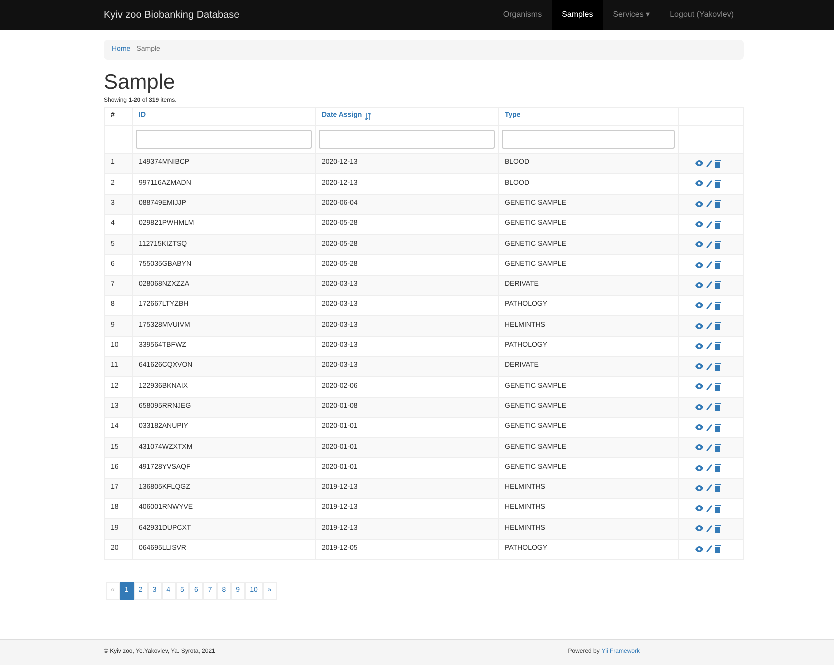  Describe the element at coordinates (522, 15) in the screenshot. I see `nav-link: Organisms` at that location.